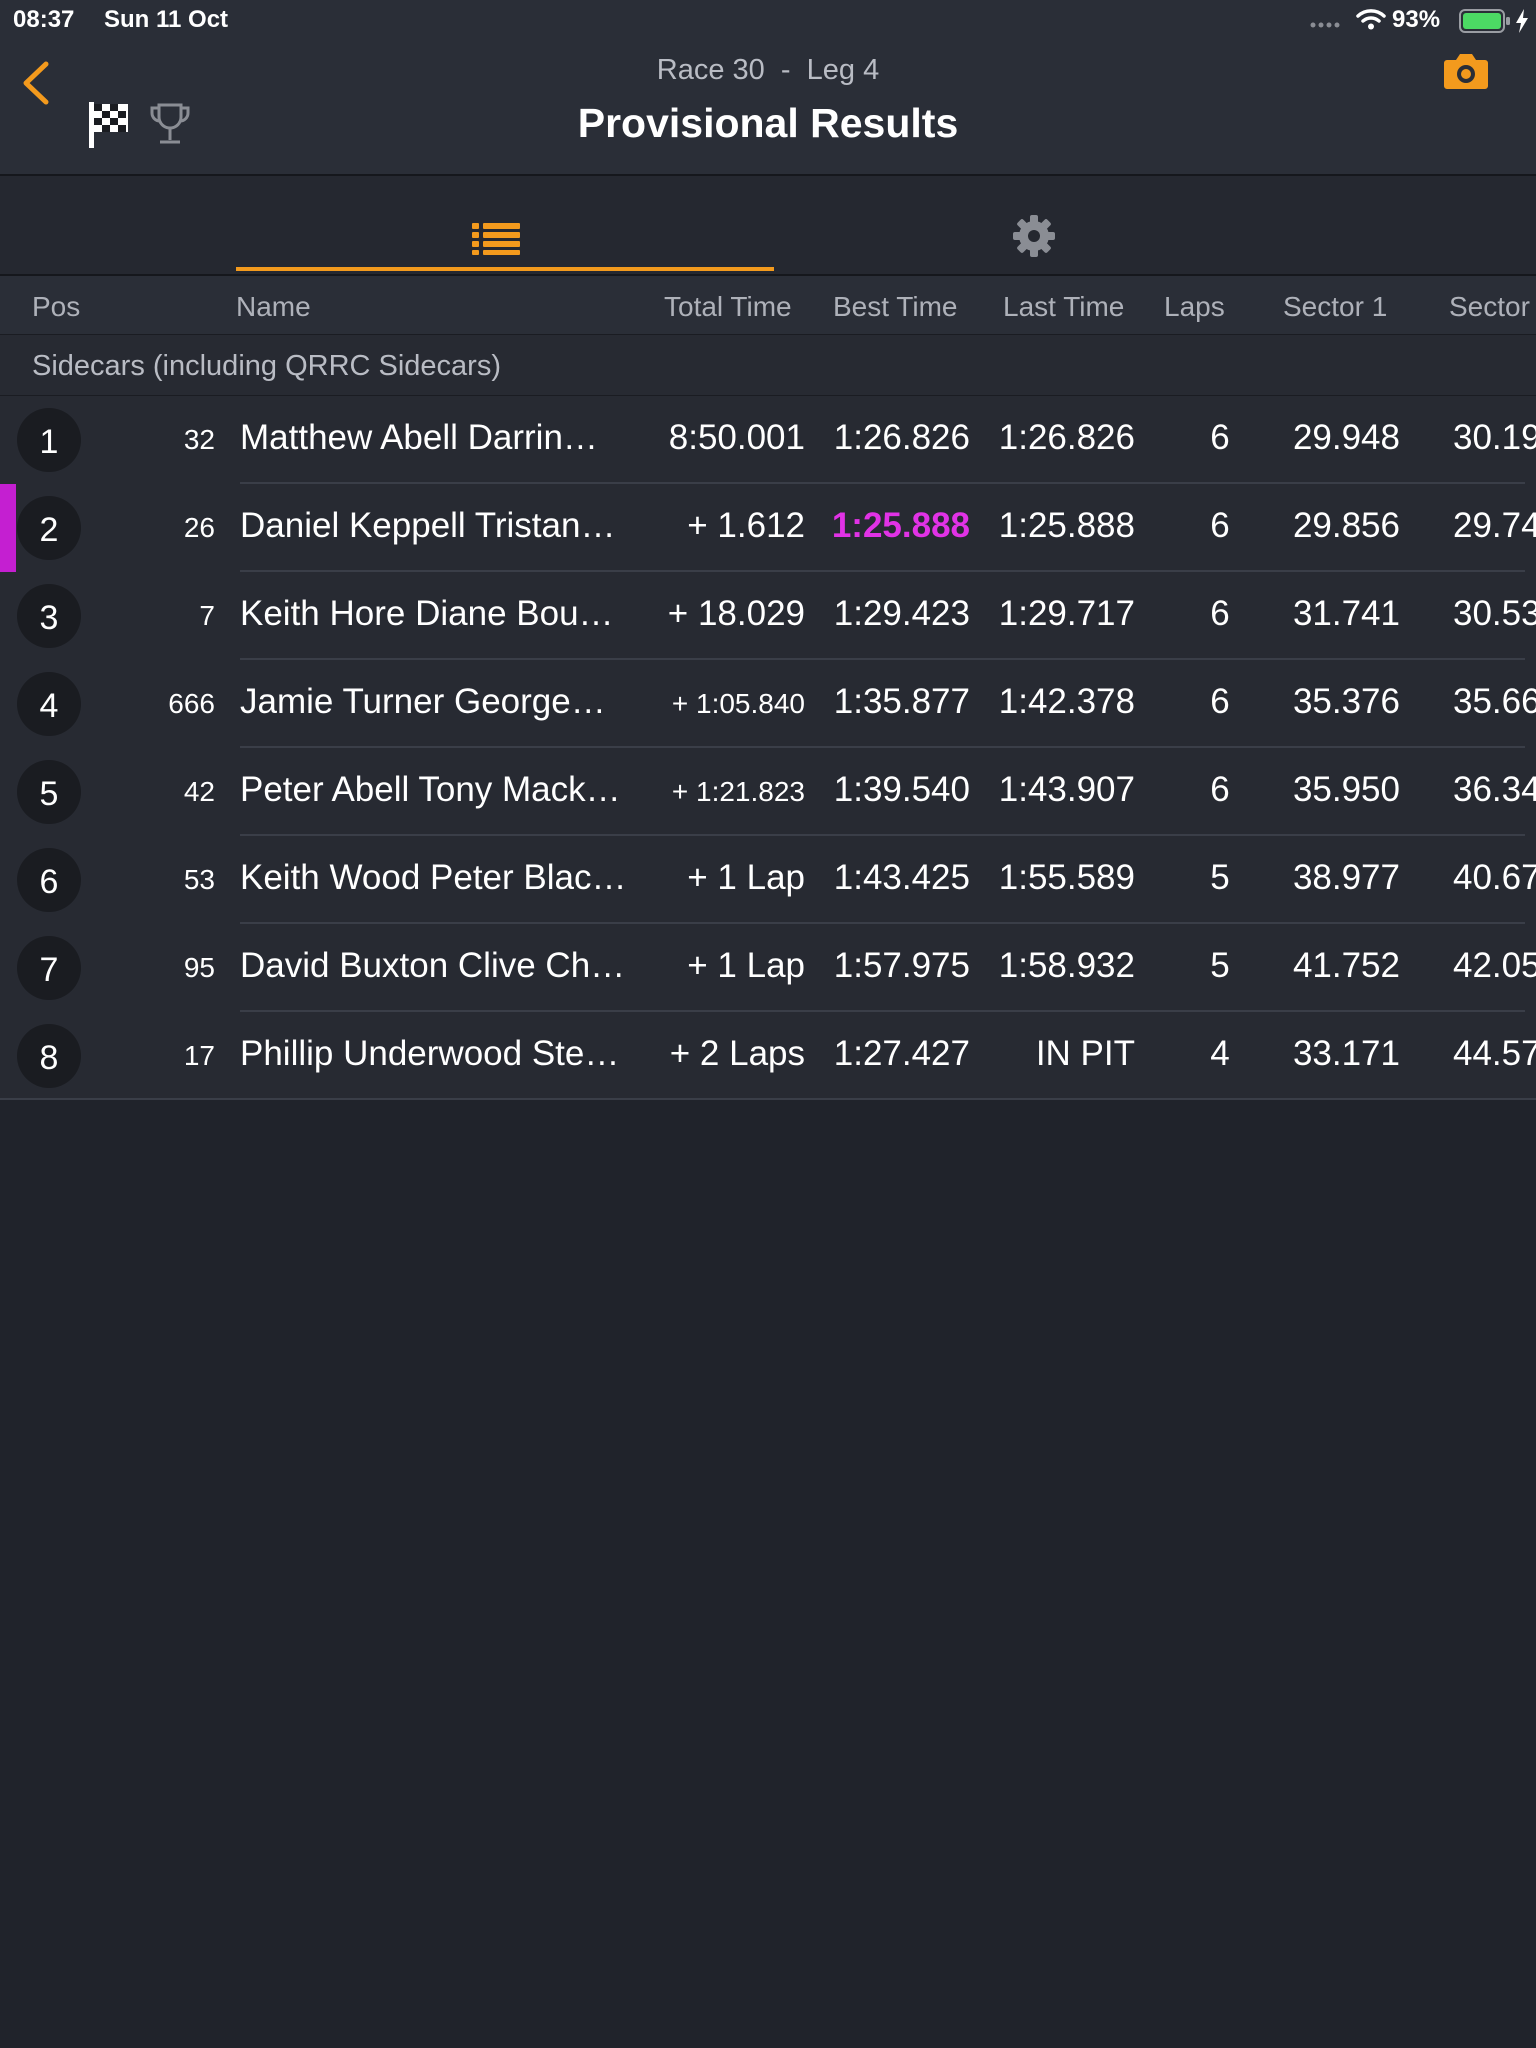  Describe the element at coordinates (1494, 437) in the screenshot. I see `sector-2: 30.19` at that location.